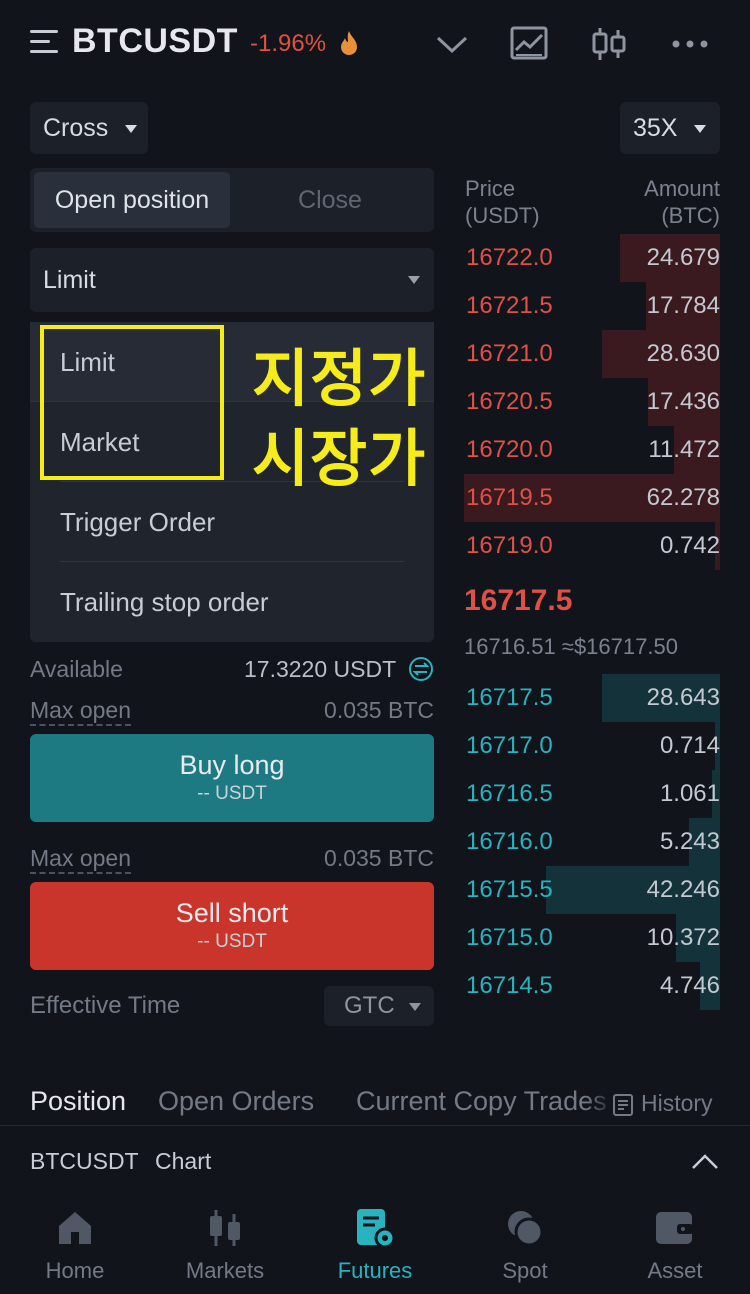 The image size is (750, 1294). Describe the element at coordinates (592, 746) in the screenshot. I see `bid-row: 16717.0 0.714` at that location.